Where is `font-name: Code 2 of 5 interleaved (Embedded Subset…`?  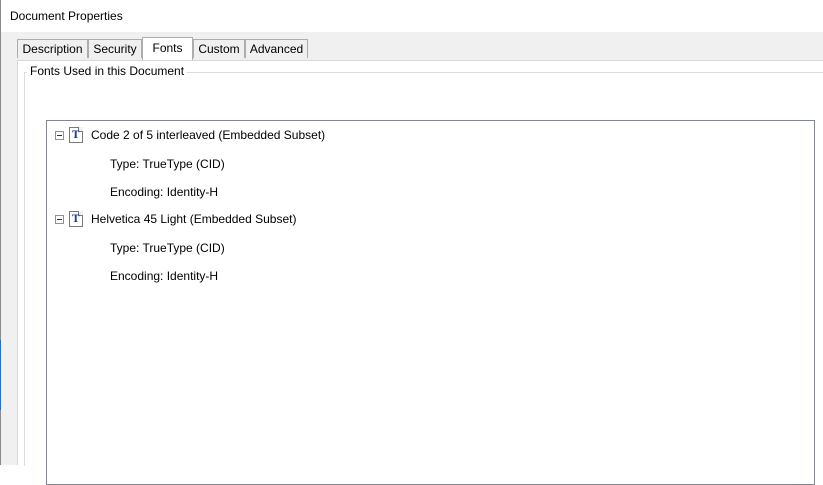 font-name: Code 2 of 5 interleaved (Embedded Subset… is located at coordinates (208, 135).